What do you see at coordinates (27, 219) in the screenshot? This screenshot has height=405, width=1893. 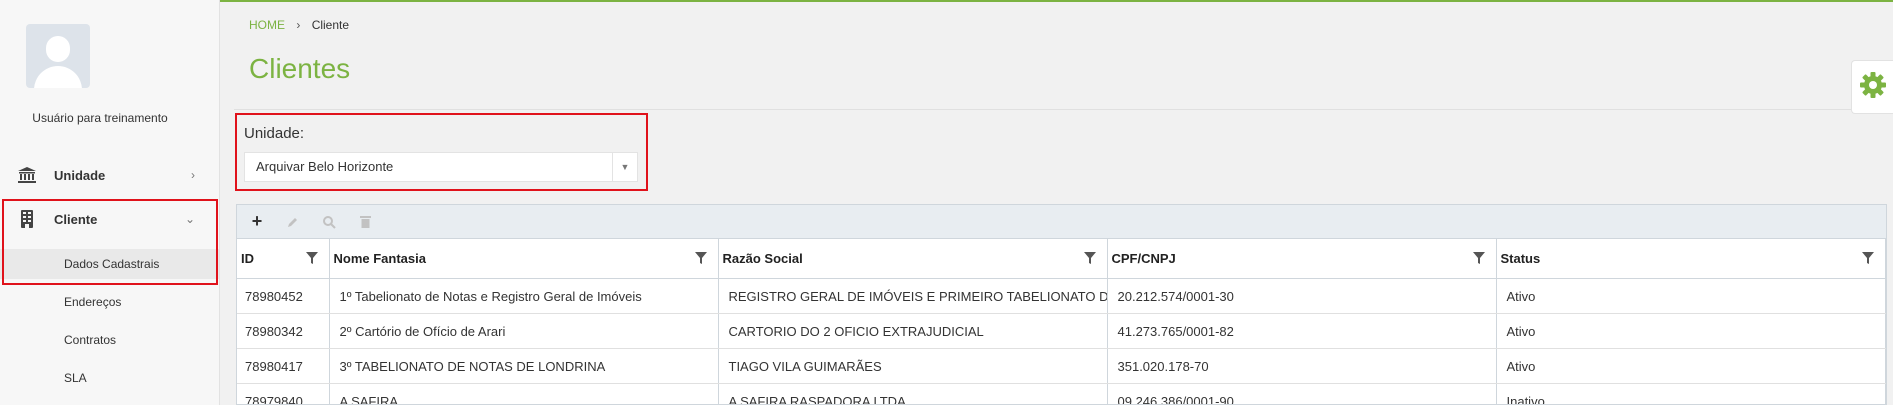 I see `building-icon` at bounding box center [27, 219].